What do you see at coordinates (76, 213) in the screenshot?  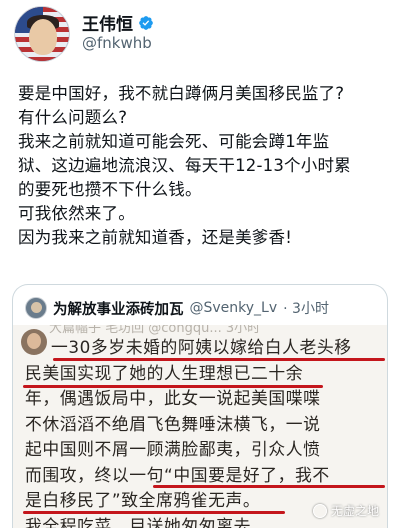 I see `tweet-line: 可我依然来了。` at bounding box center [76, 213].